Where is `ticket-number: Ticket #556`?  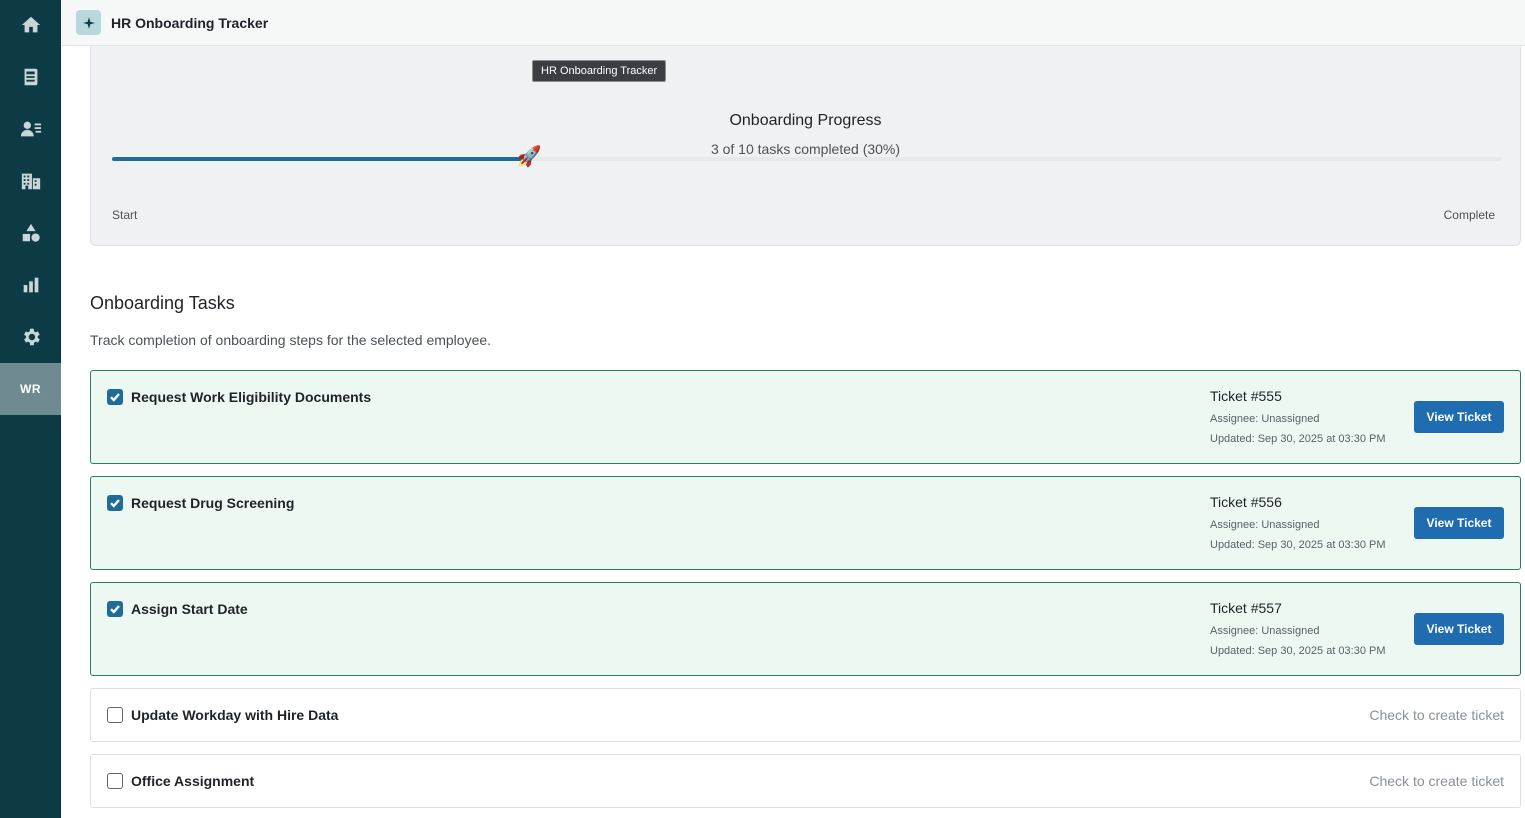 ticket-number: Ticket #556 is located at coordinates (1246, 502).